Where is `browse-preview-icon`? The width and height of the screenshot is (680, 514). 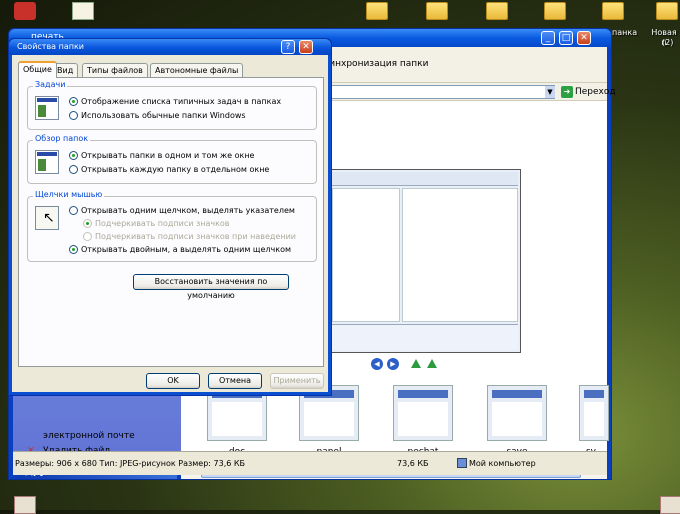
browse-preview-icon is located at coordinates (47, 162).